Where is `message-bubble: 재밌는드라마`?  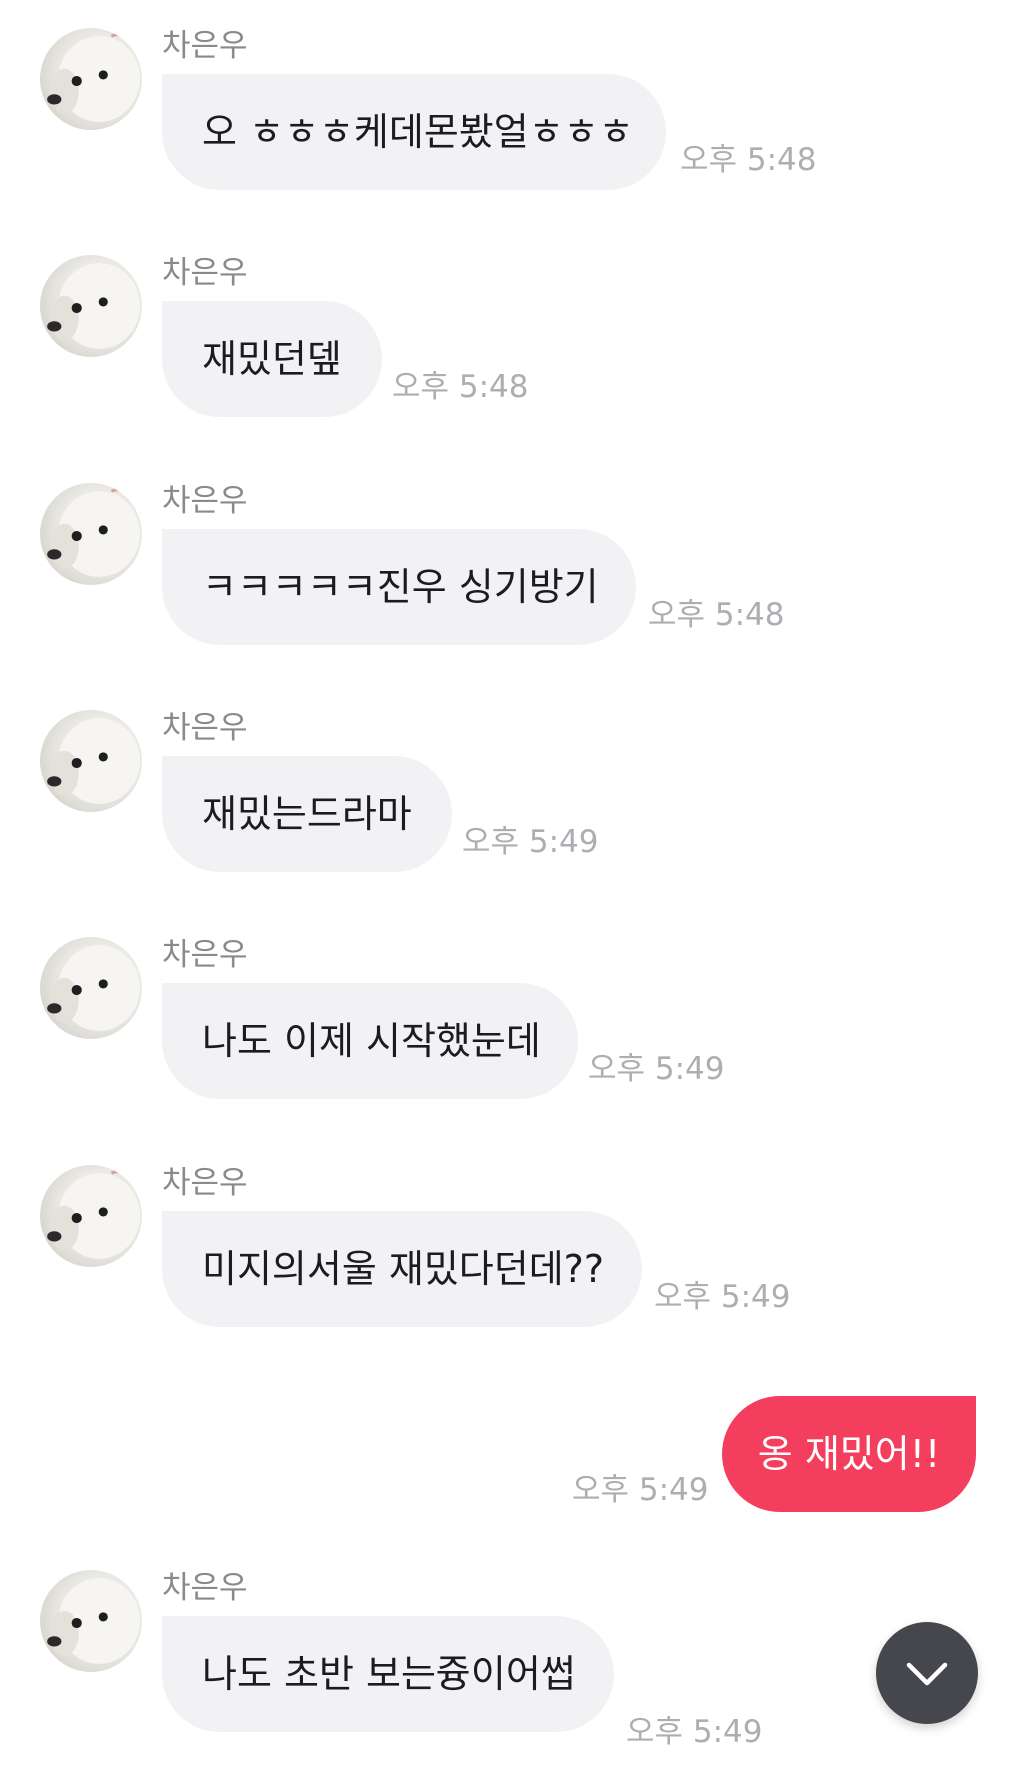
message-bubble: 재밌는드라마 is located at coordinates (307, 814).